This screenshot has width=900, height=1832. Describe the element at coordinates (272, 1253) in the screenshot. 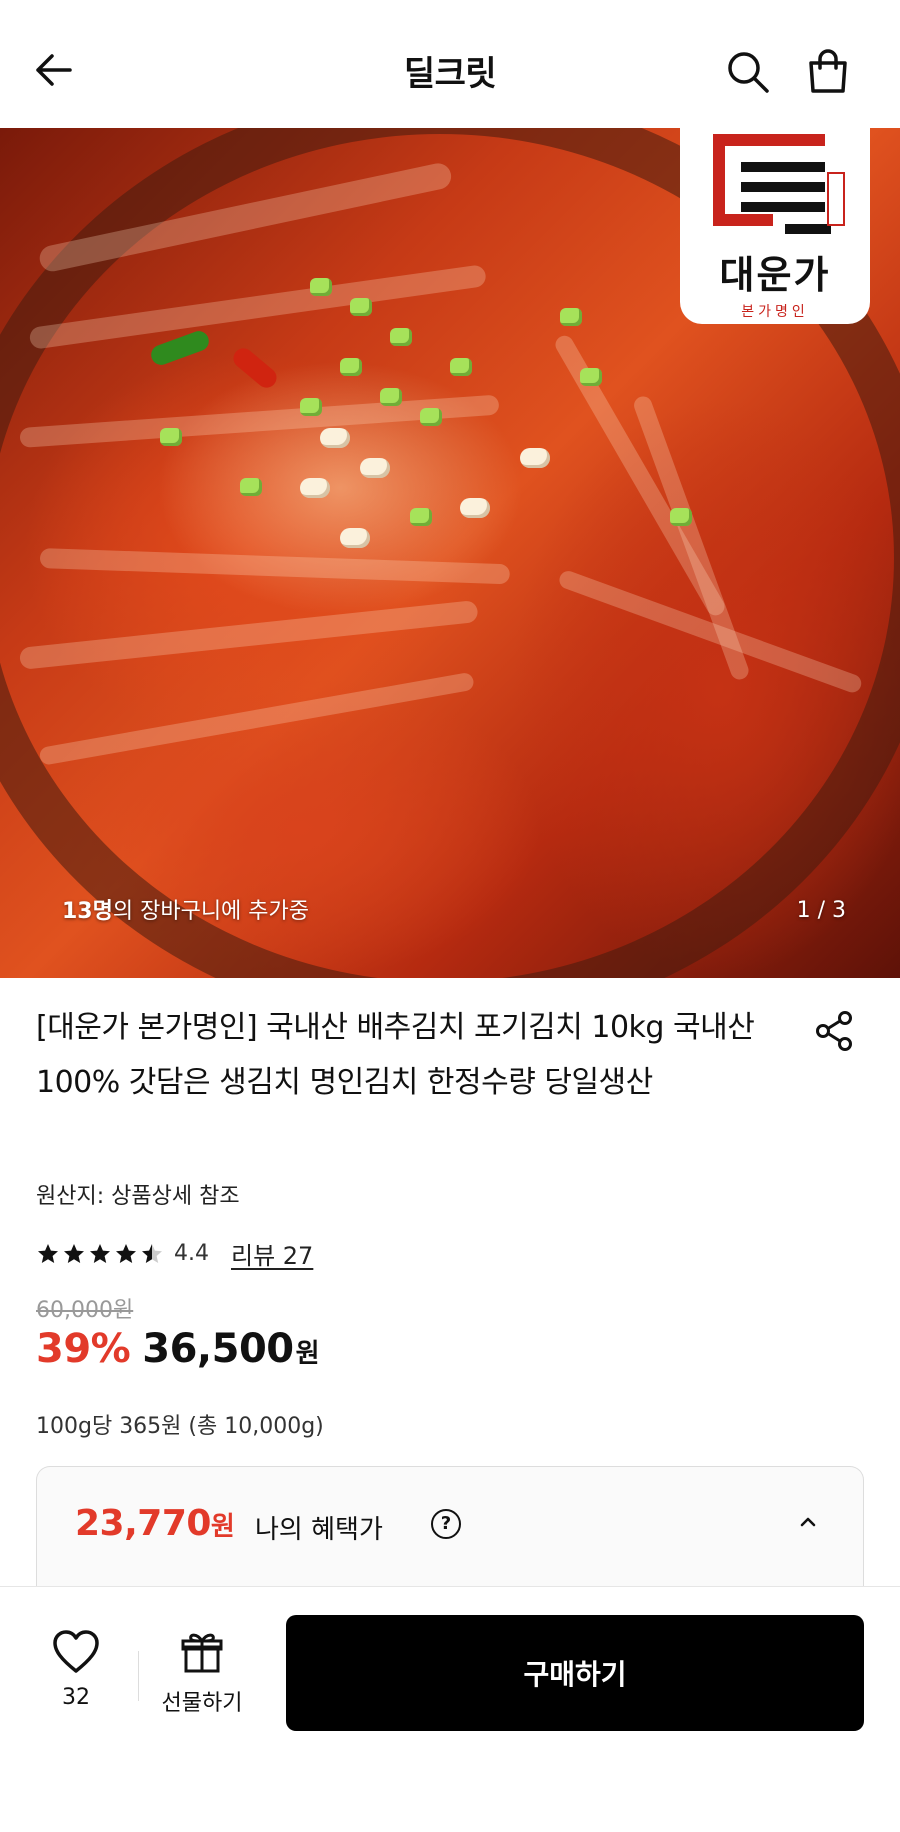

I see `review-link: 리뷰 27` at that location.